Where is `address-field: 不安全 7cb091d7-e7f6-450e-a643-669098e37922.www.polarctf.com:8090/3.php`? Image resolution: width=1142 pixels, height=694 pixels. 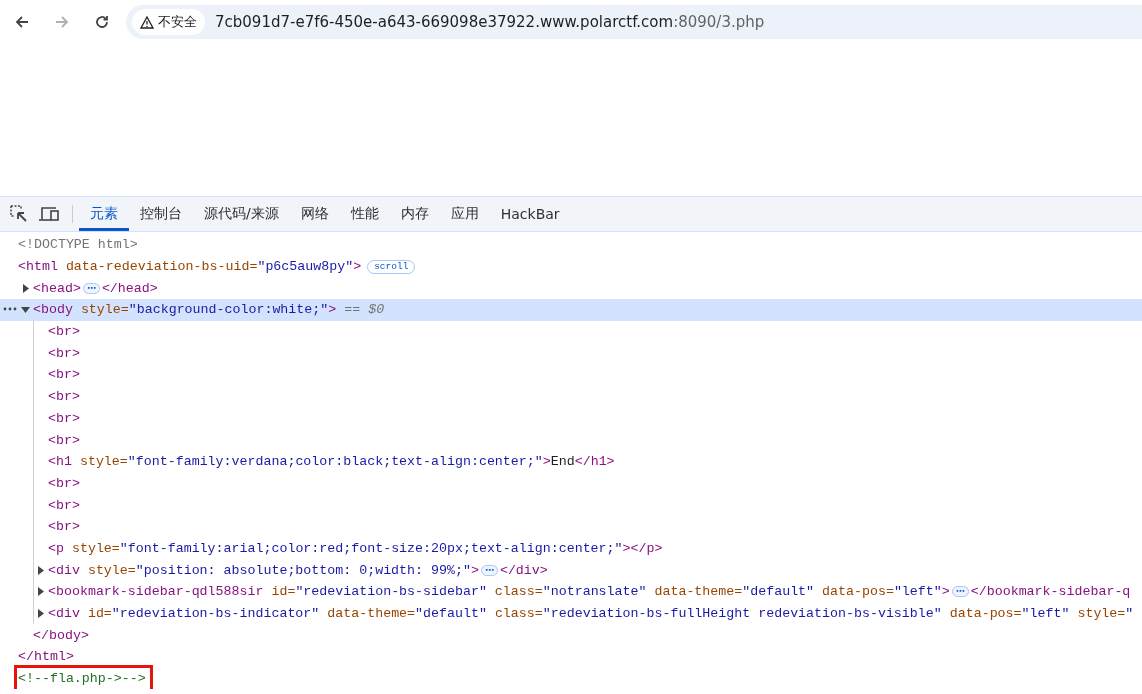
address-field: 不安全 7cb091d7-e7f6-450e-a643-669098e37922.www.polarctf.com:8090/3.php is located at coordinates (634, 22).